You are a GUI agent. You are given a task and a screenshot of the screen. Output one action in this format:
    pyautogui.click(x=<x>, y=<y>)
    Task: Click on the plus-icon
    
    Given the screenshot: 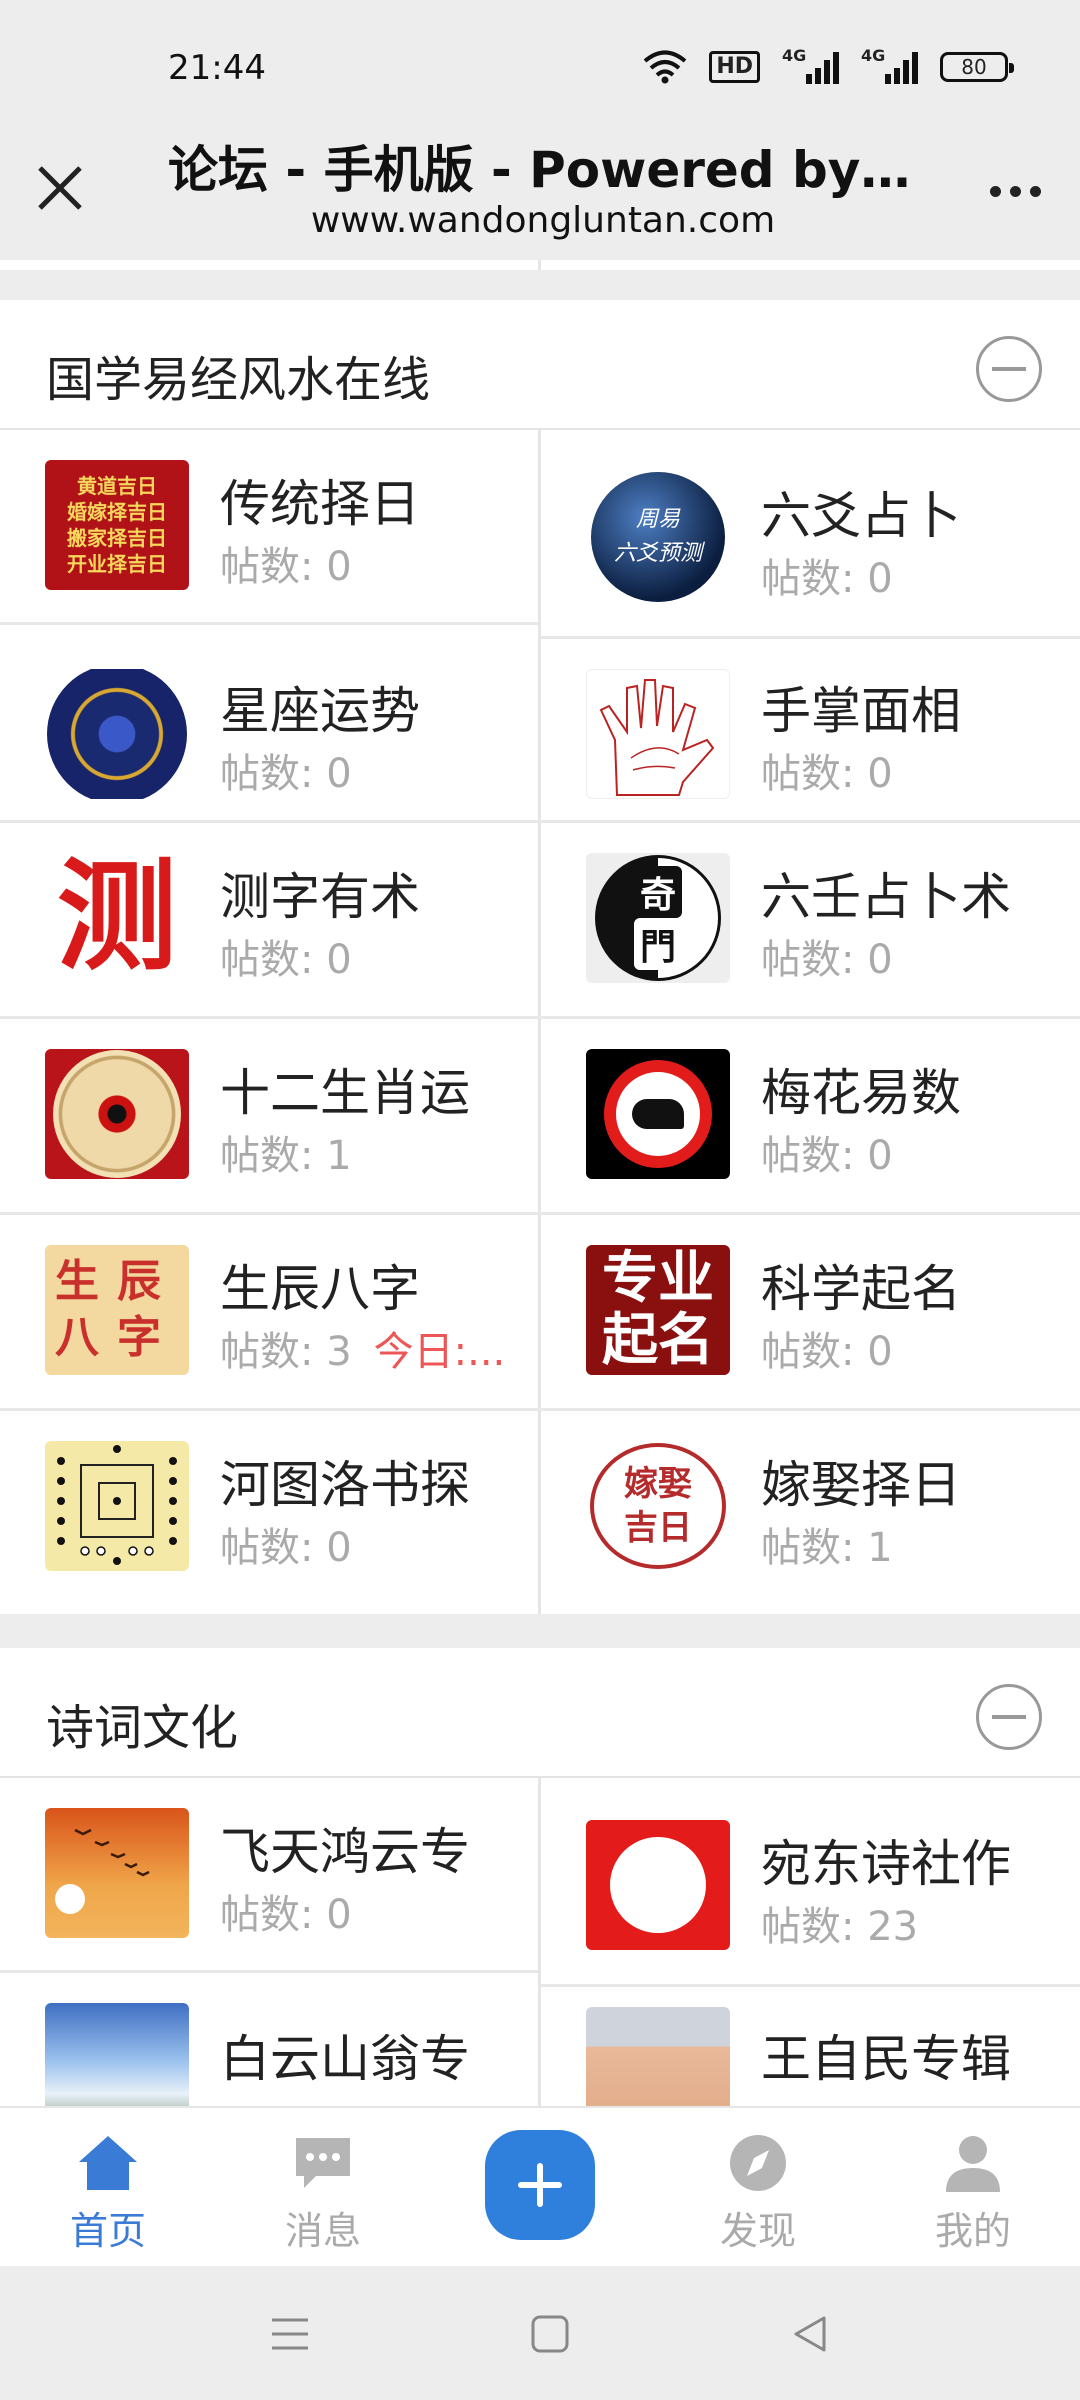 What is the action you would take?
    pyautogui.click(x=540, y=2185)
    